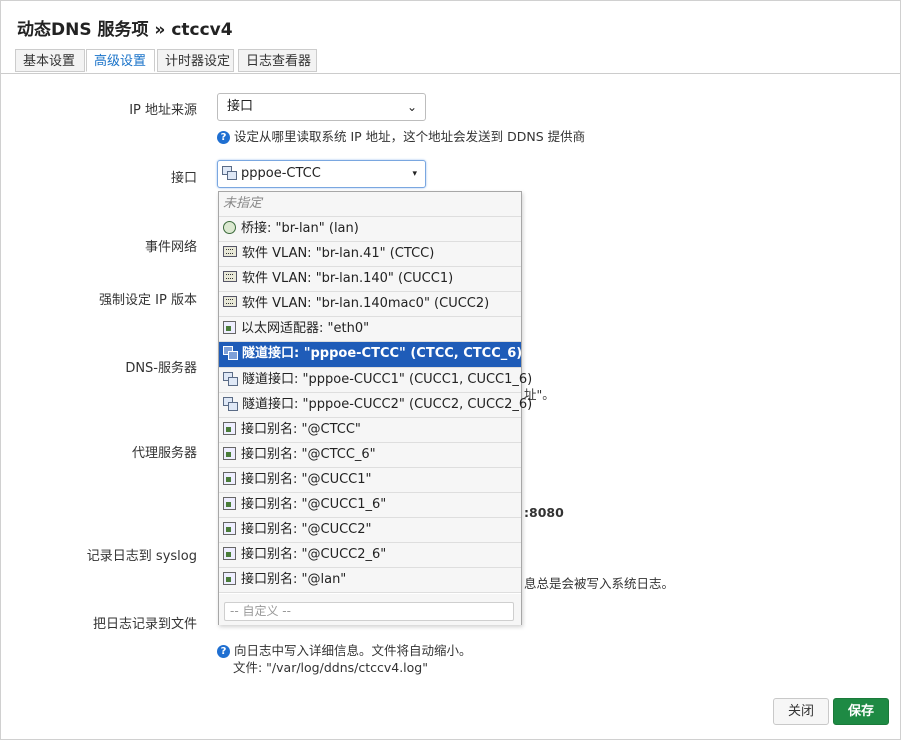  Describe the element at coordinates (370, 329) in the screenshot. I see `dropdown-option: 以太网适配器: "eth0"` at that location.